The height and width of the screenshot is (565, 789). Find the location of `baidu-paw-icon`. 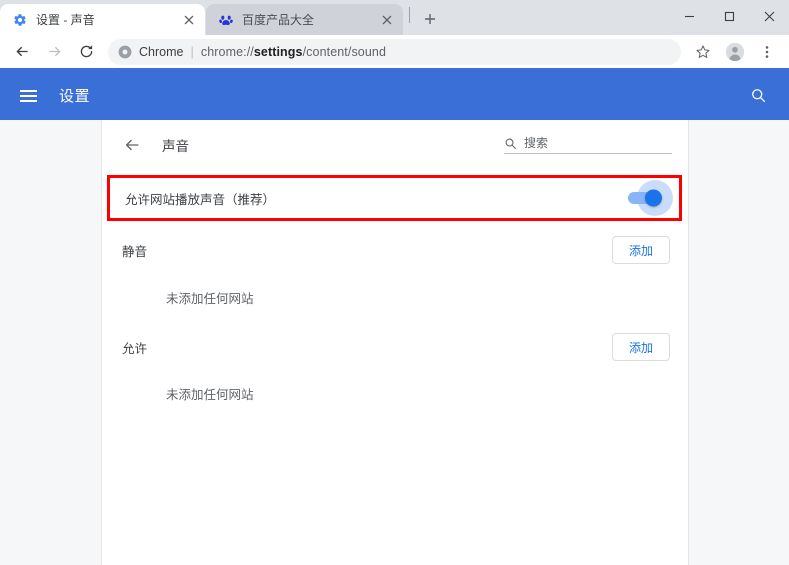

baidu-paw-icon is located at coordinates (226, 20).